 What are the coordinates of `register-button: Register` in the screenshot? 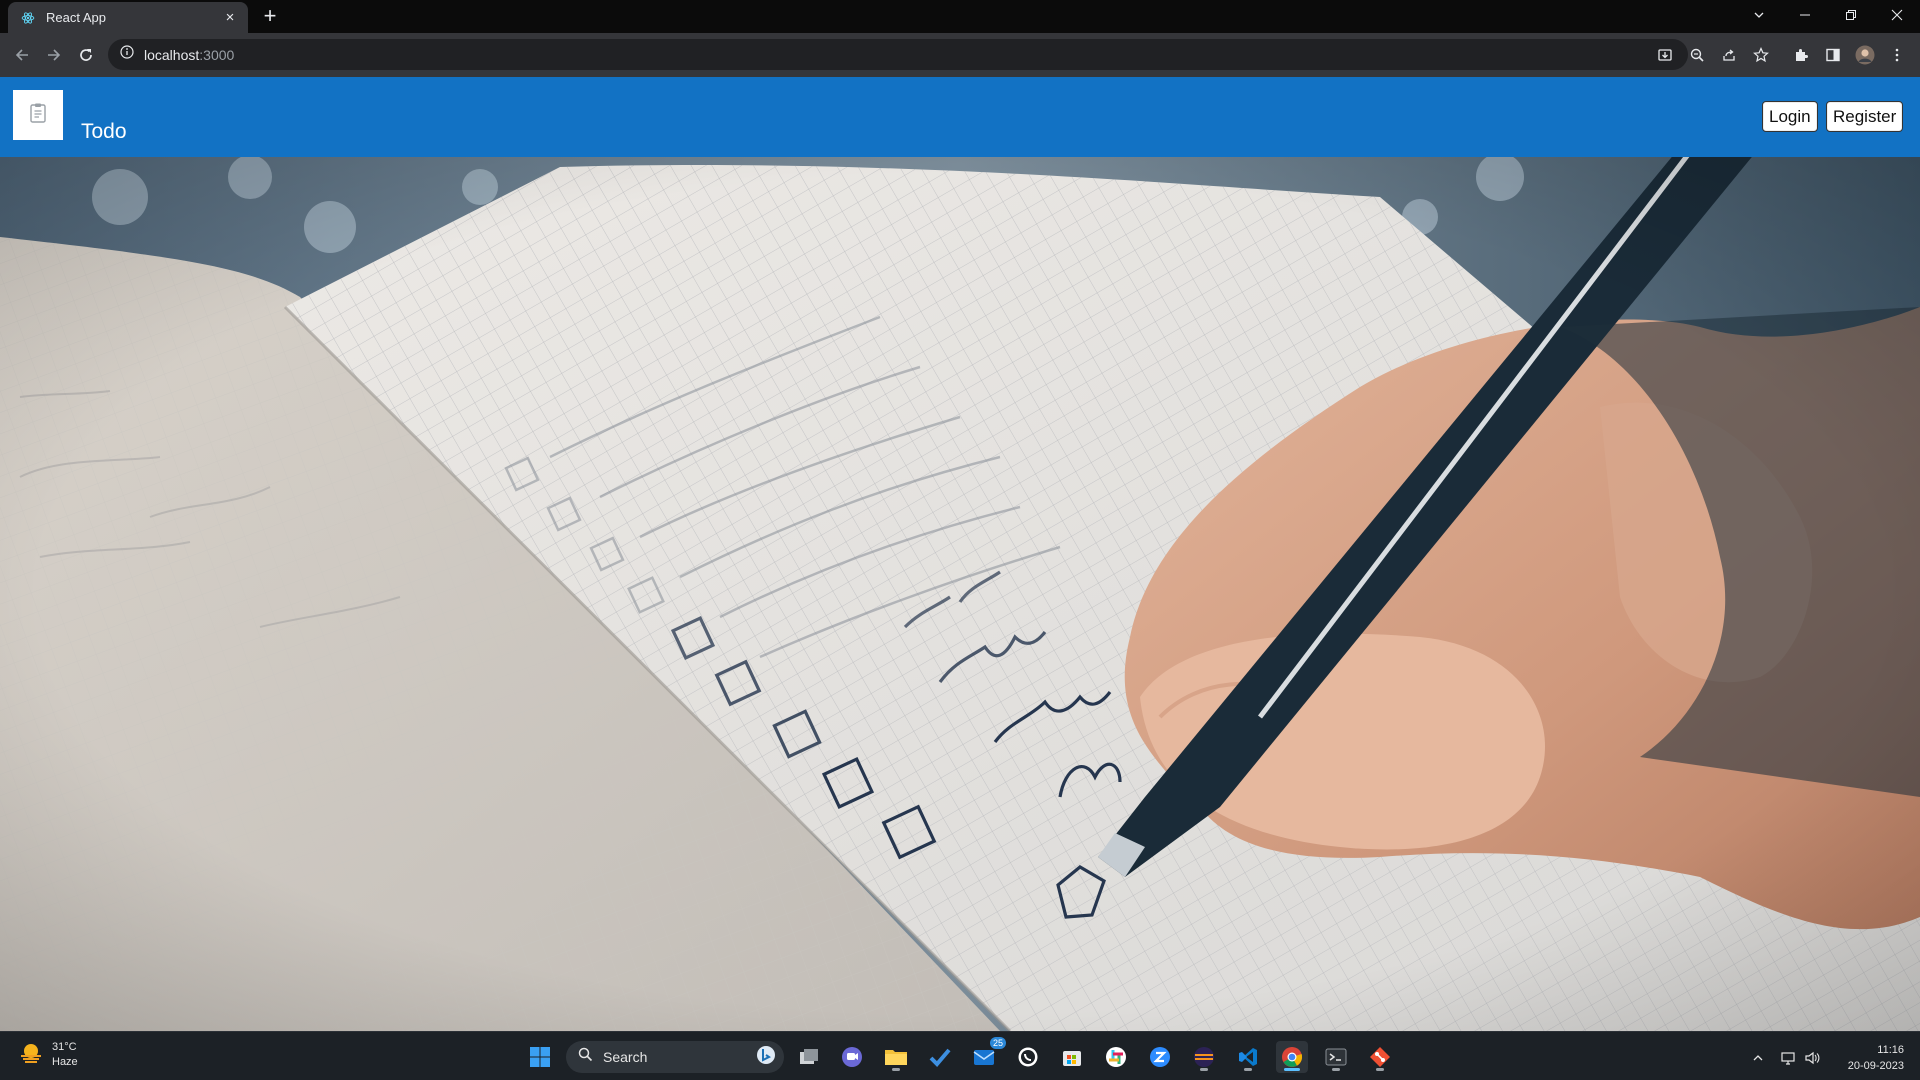 It's located at (1865, 116).